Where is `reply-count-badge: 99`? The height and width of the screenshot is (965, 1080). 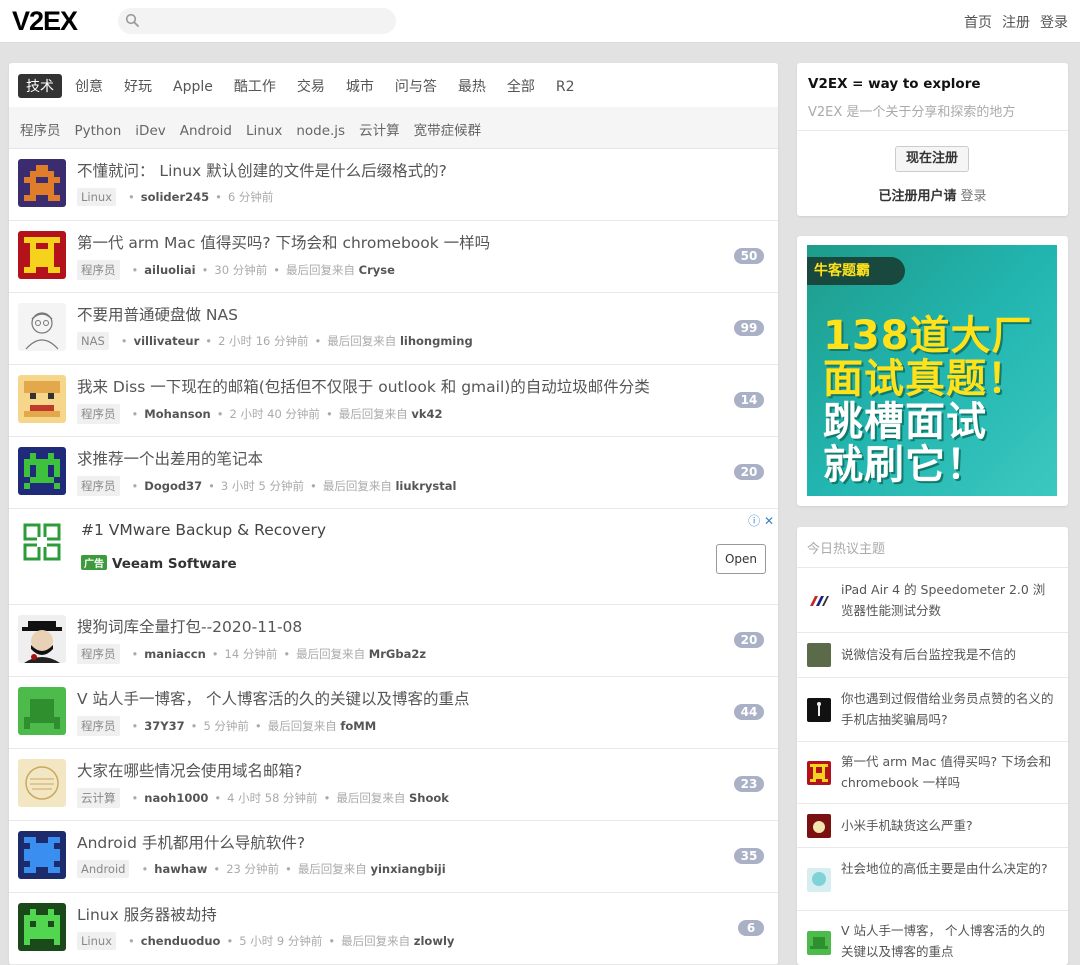 reply-count-badge: 99 is located at coordinates (749, 328).